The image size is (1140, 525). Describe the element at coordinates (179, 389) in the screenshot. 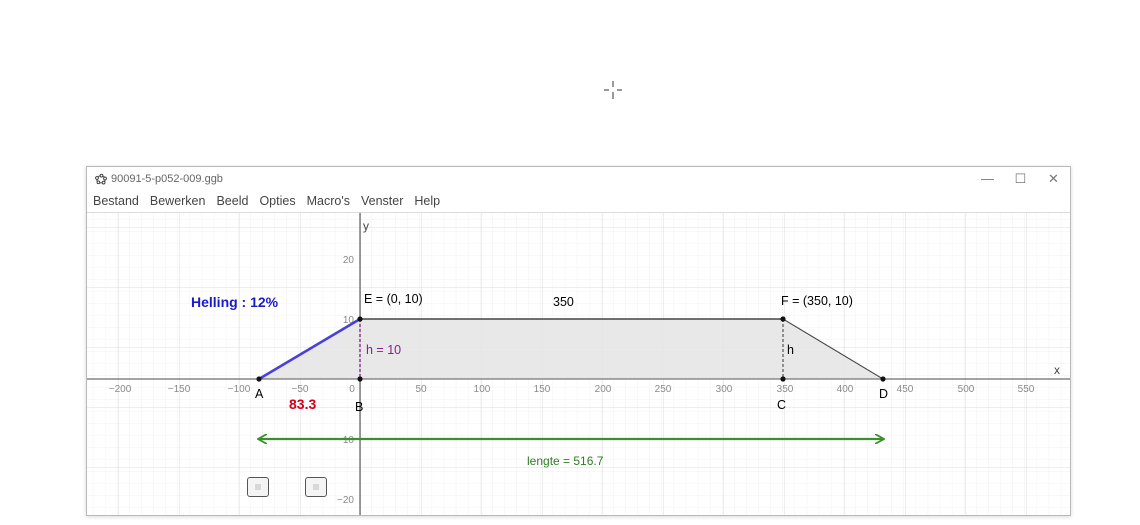

I see `x-tick: −150` at that location.